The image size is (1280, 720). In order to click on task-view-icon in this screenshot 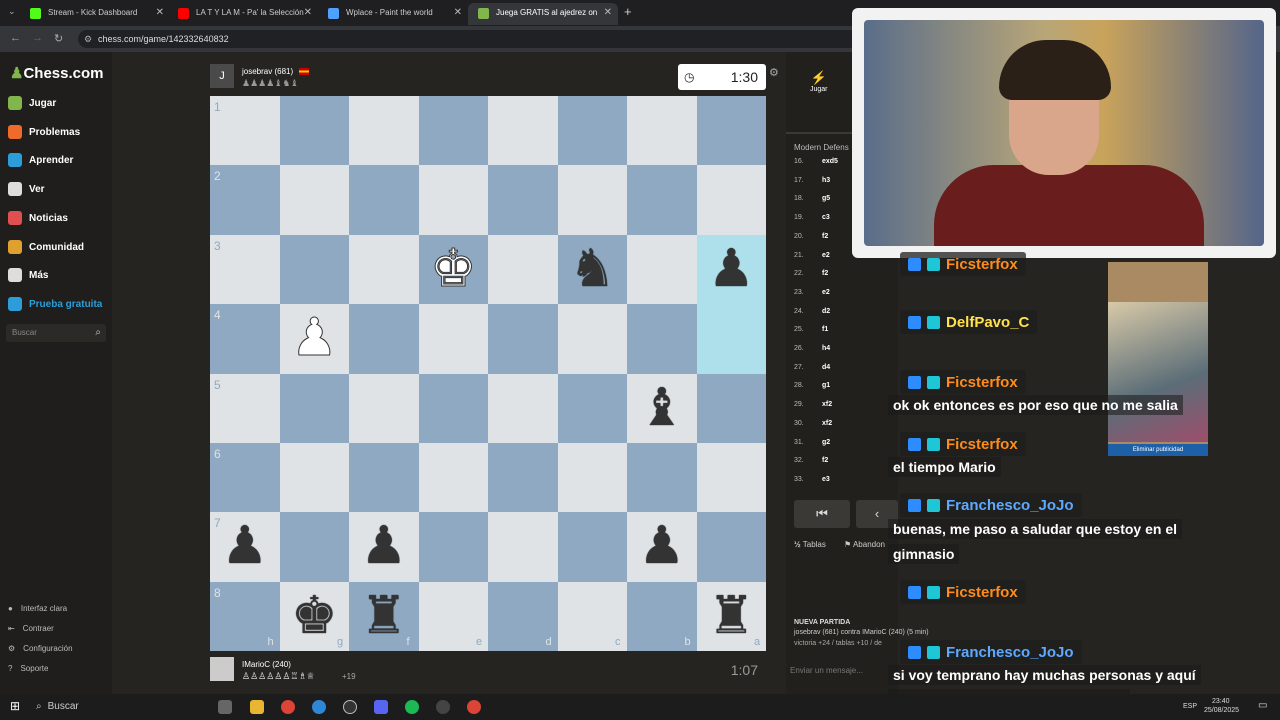, I will do `click(225, 707)`.